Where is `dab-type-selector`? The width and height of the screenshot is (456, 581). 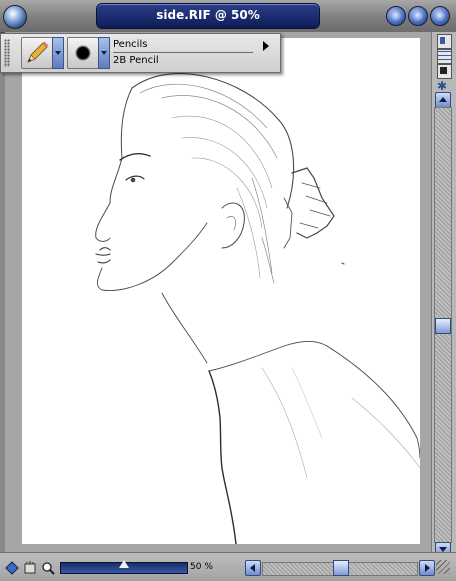 dab-type-selector is located at coordinates (83, 53).